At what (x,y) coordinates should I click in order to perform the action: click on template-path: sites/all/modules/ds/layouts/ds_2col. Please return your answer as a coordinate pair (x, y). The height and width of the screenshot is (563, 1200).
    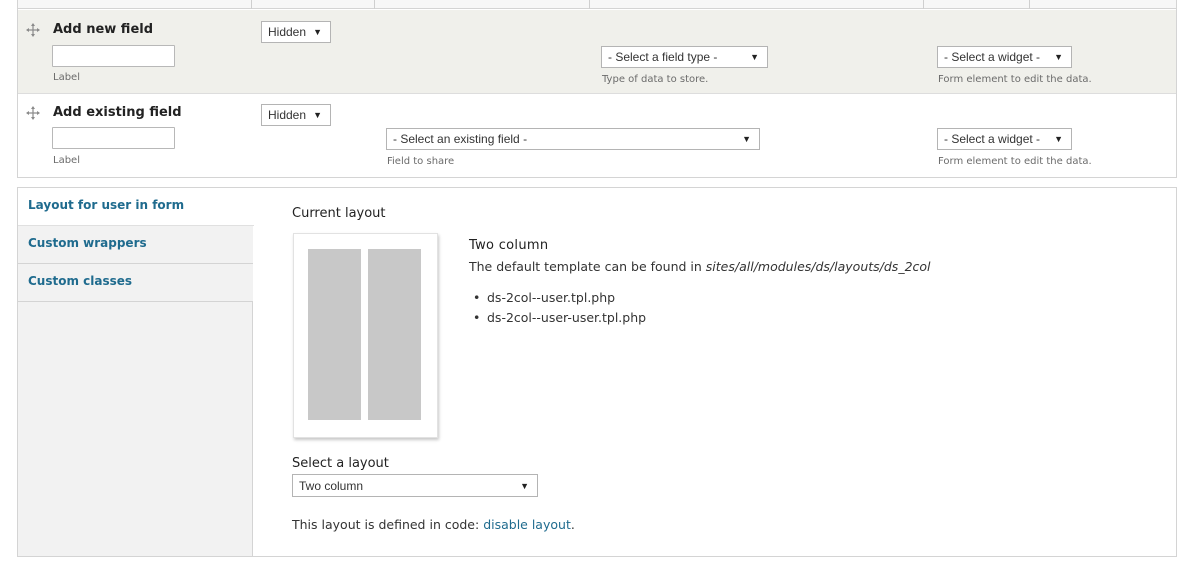
    Looking at the image, I should click on (818, 266).